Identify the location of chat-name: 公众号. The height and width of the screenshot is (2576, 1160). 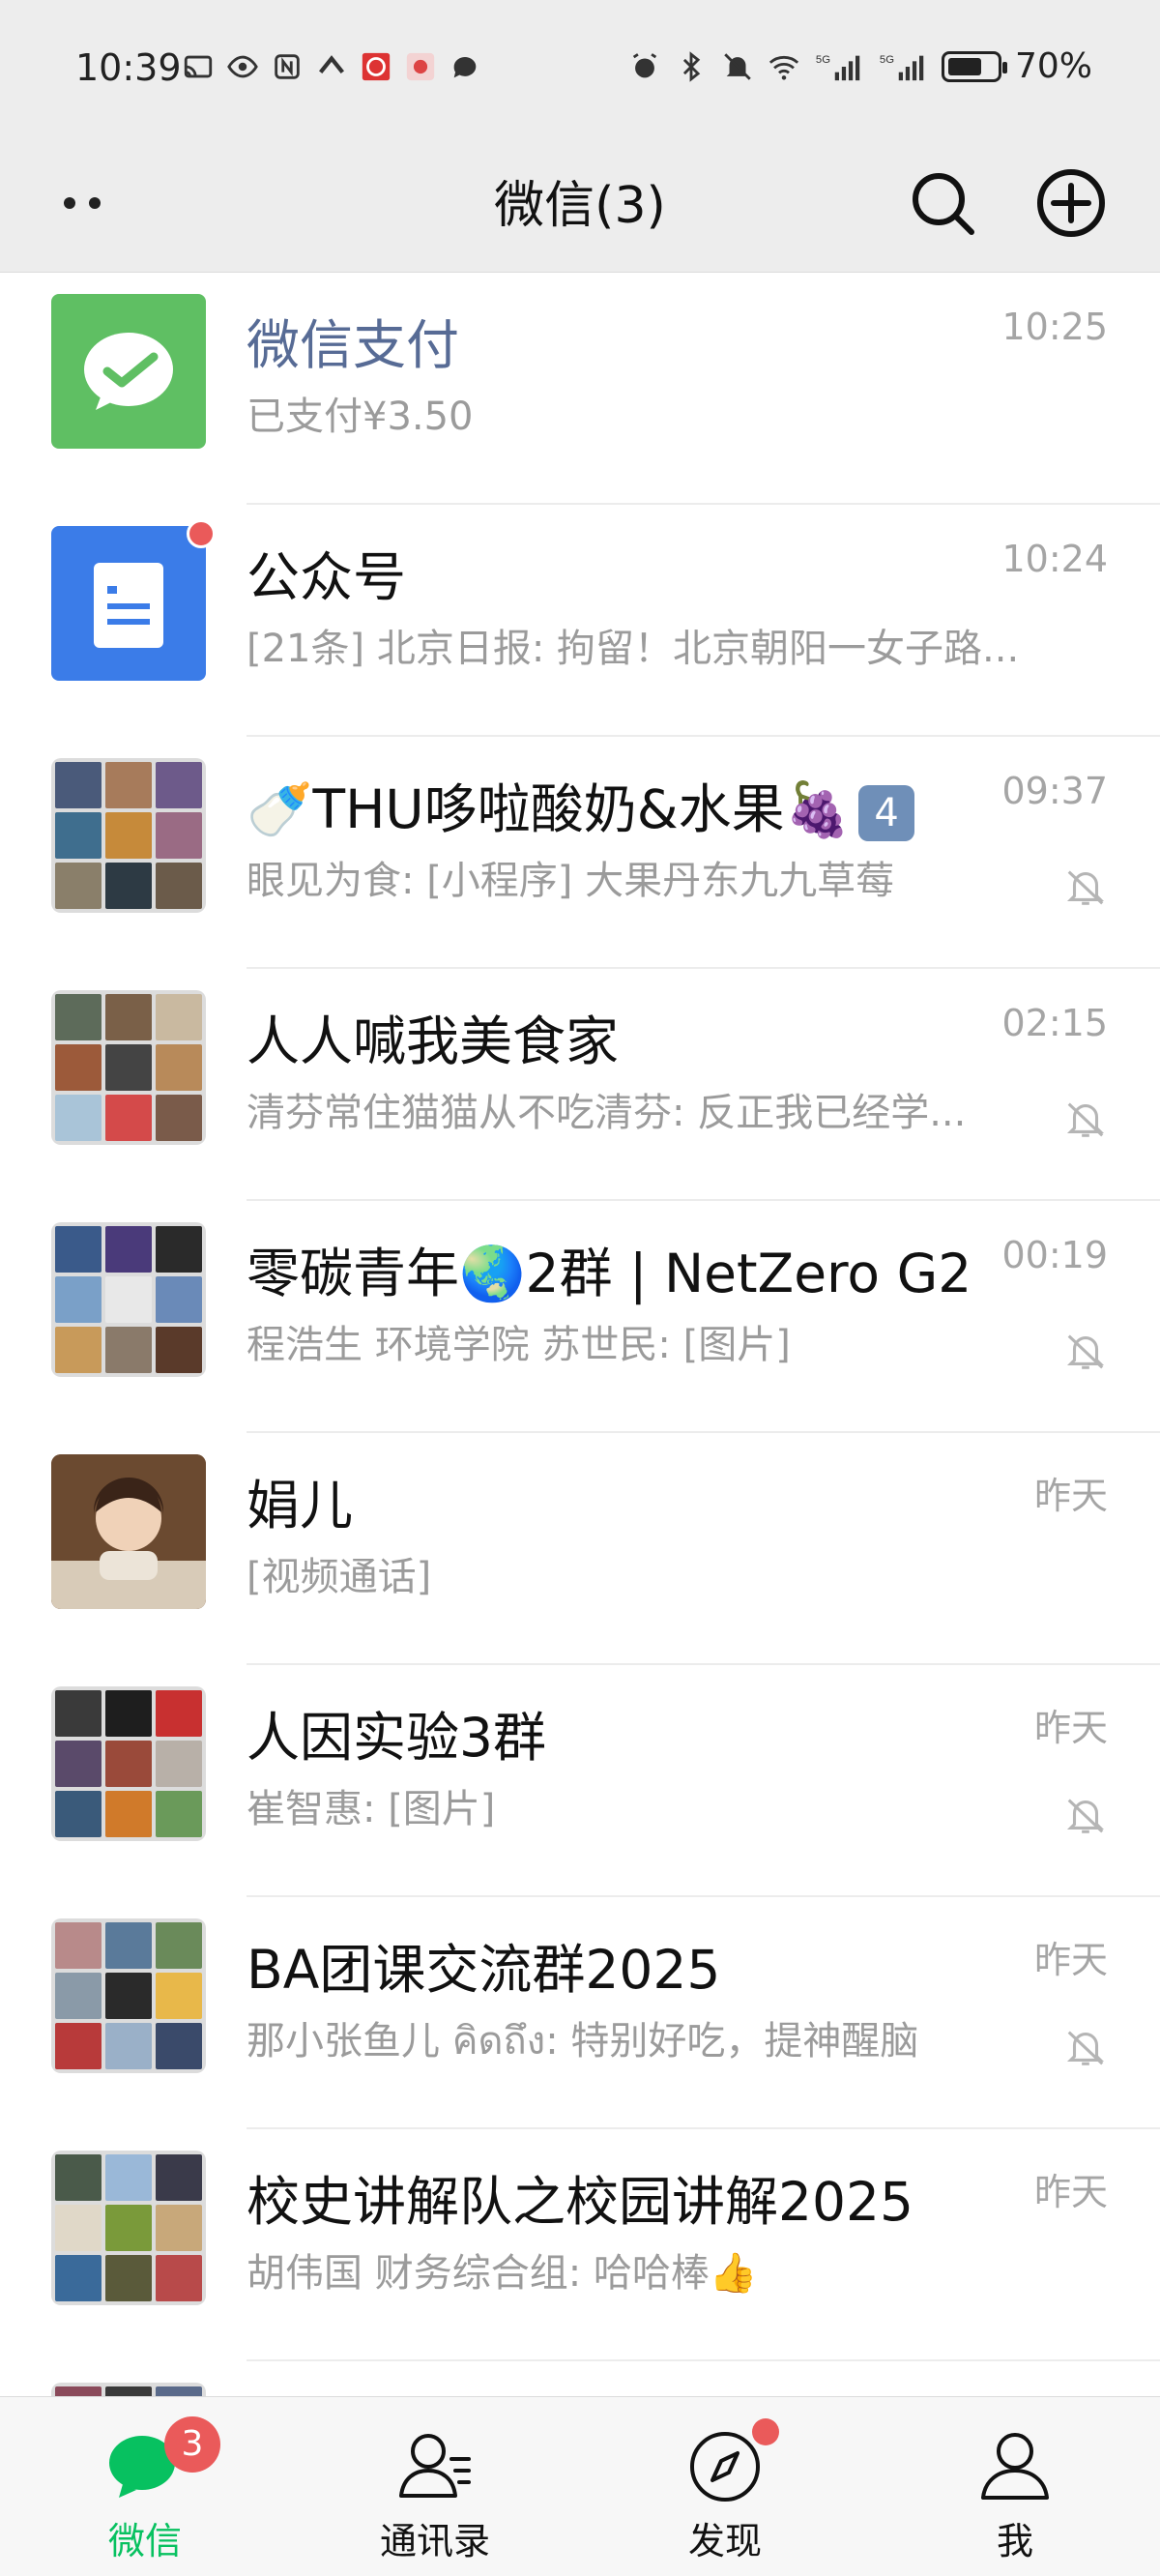
(326, 577).